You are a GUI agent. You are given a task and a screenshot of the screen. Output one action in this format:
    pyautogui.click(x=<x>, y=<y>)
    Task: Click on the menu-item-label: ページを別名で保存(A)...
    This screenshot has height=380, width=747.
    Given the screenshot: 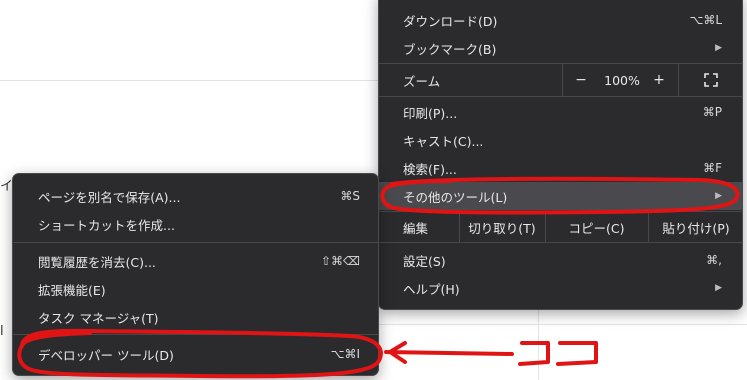 What is the action you would take?
    pyautogui.click(x=109, y=197)
    